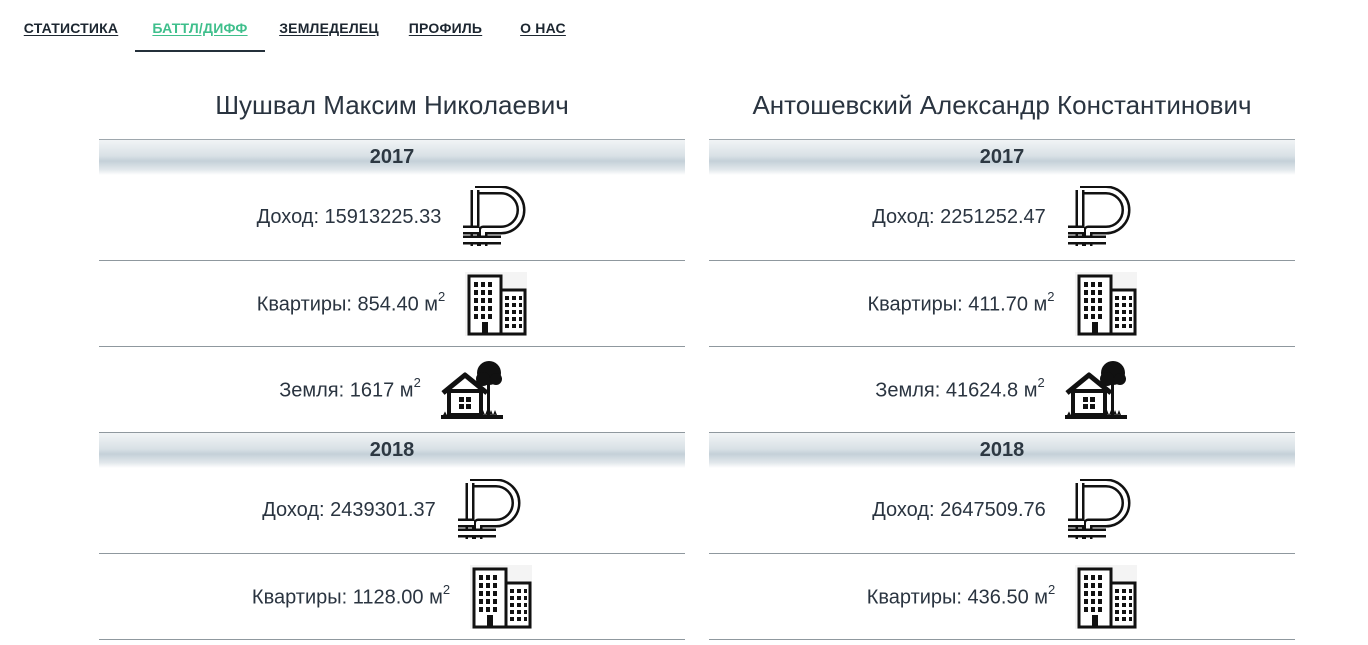  I want to click on flats-label: Квартиры: 436.50 м, so click(957, 597).